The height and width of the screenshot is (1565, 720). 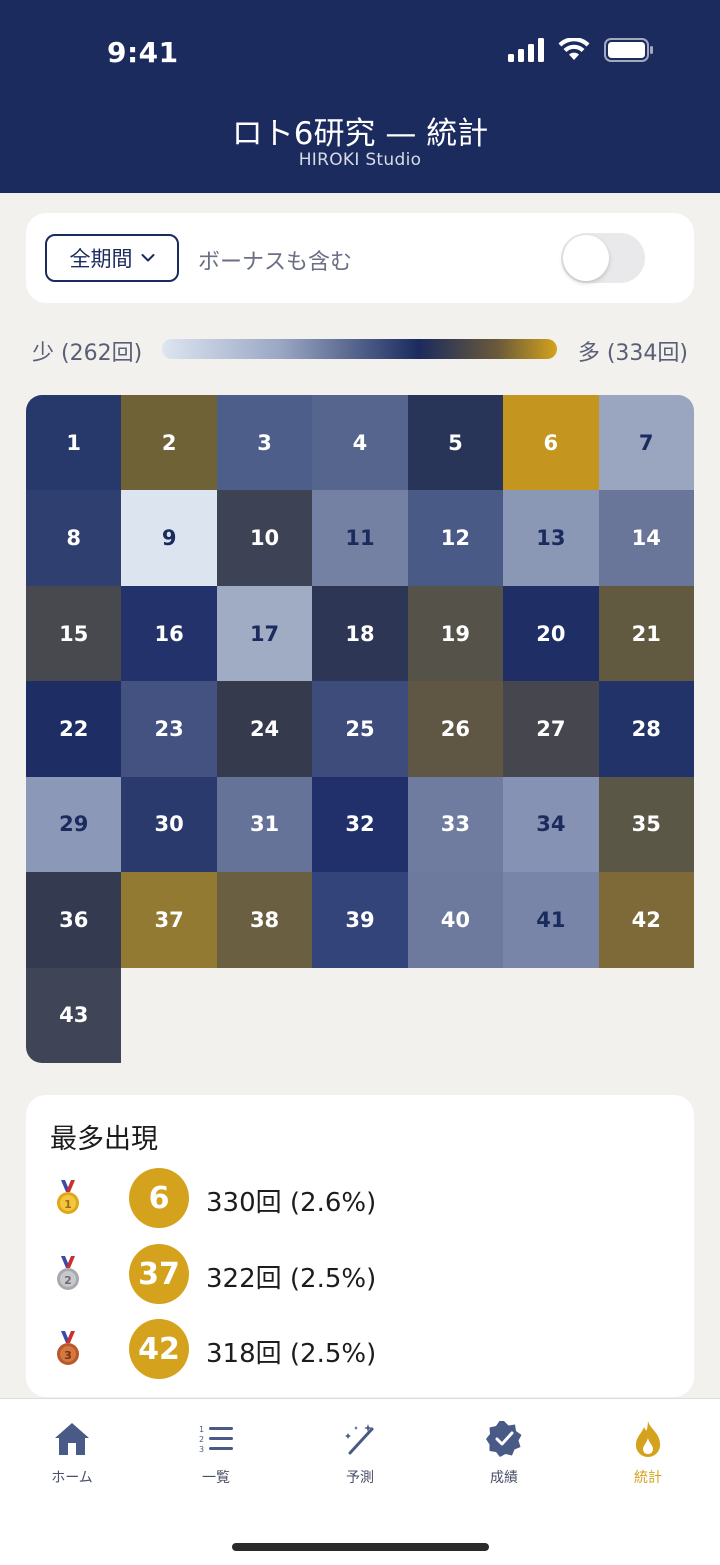 What do you see at coordinates (628, 50) in the screenshot?
I see `battery-icon` at bounding box center [628, 50].